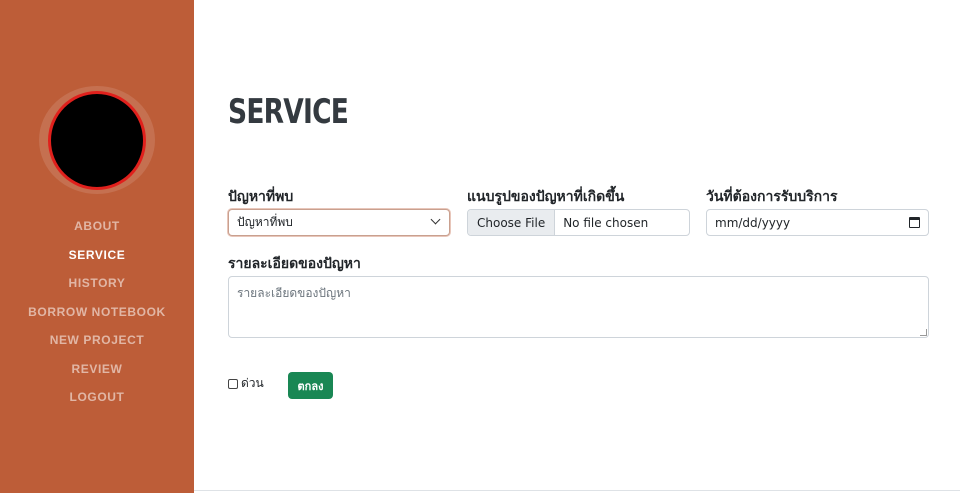  What do you see at coordinates (753, 222) in the screenshot?
I see `date-placeholder: mm/dd/yyyy` at bounding box center [753, 222].